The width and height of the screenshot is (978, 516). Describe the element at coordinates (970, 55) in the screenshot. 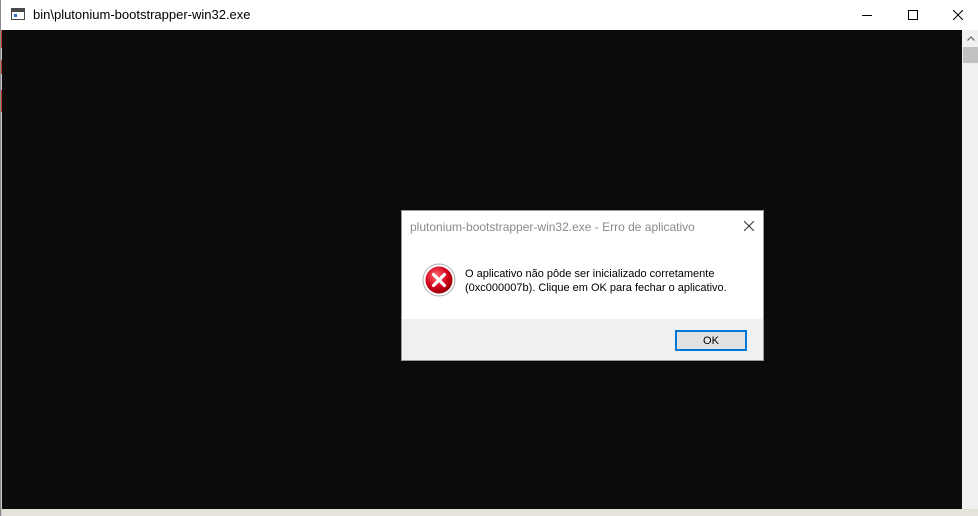

I see `scrollbar-thumb` at that location.